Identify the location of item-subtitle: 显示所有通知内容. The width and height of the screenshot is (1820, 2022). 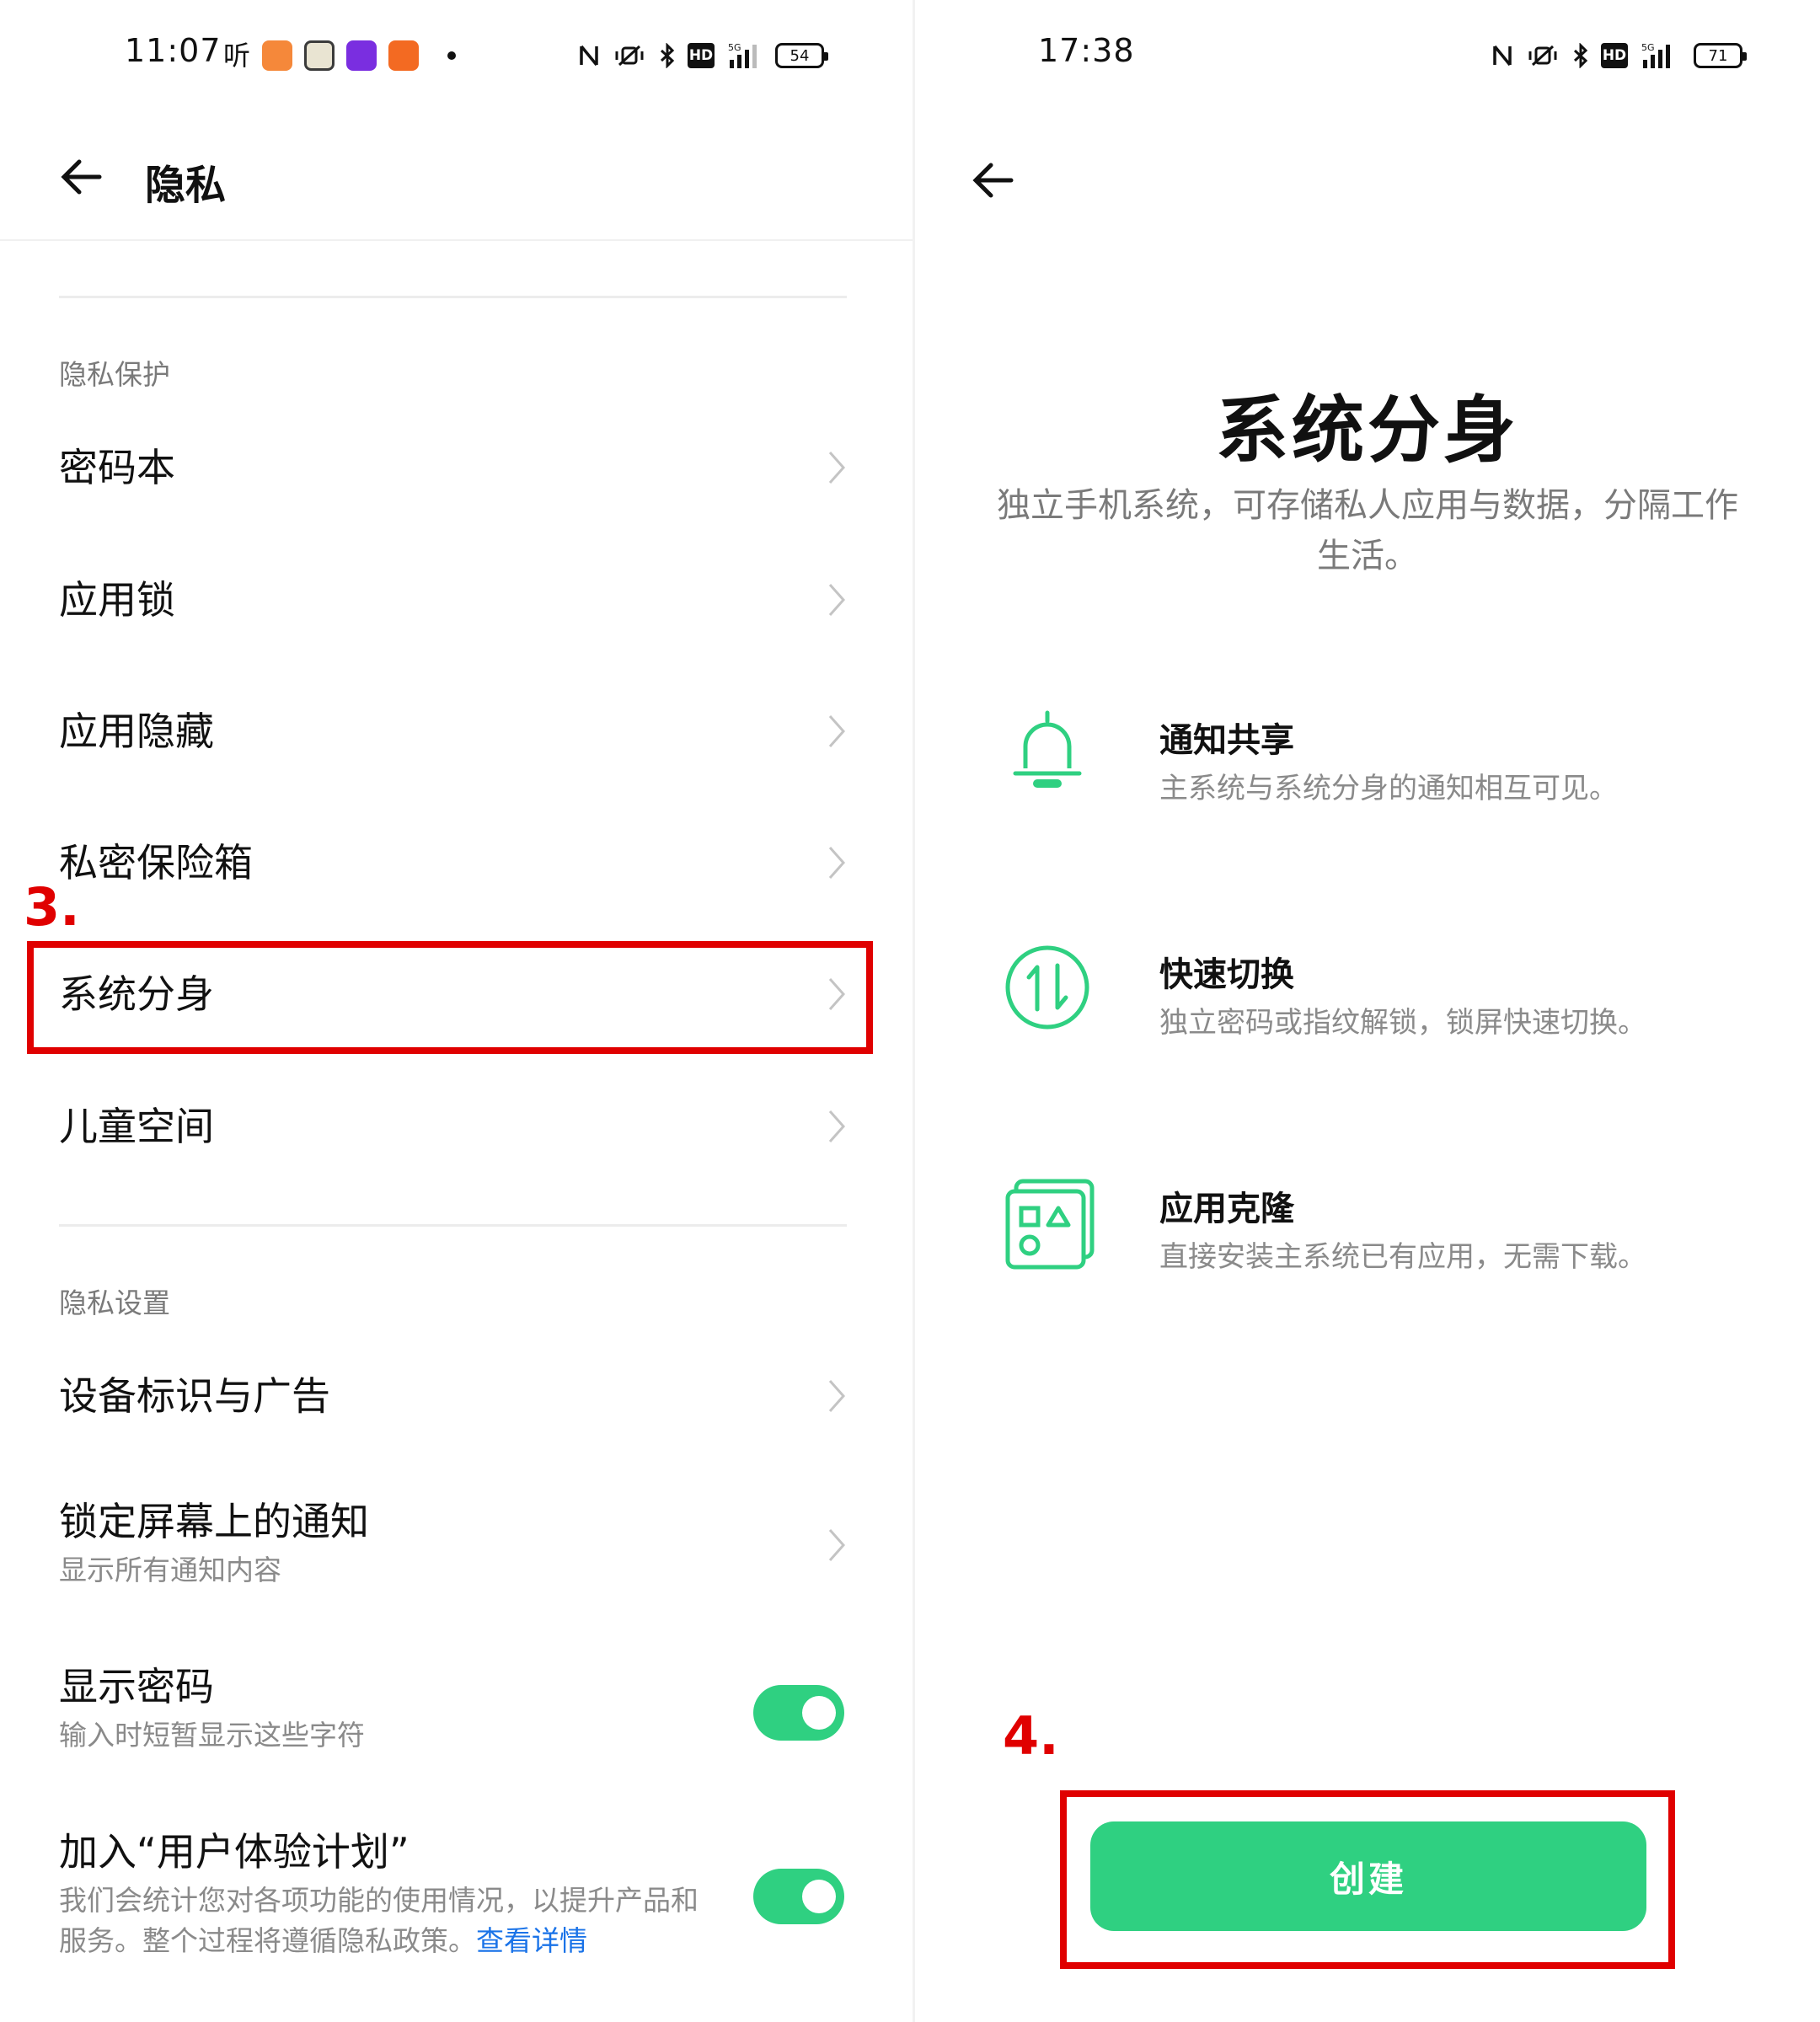
(170, 1570).